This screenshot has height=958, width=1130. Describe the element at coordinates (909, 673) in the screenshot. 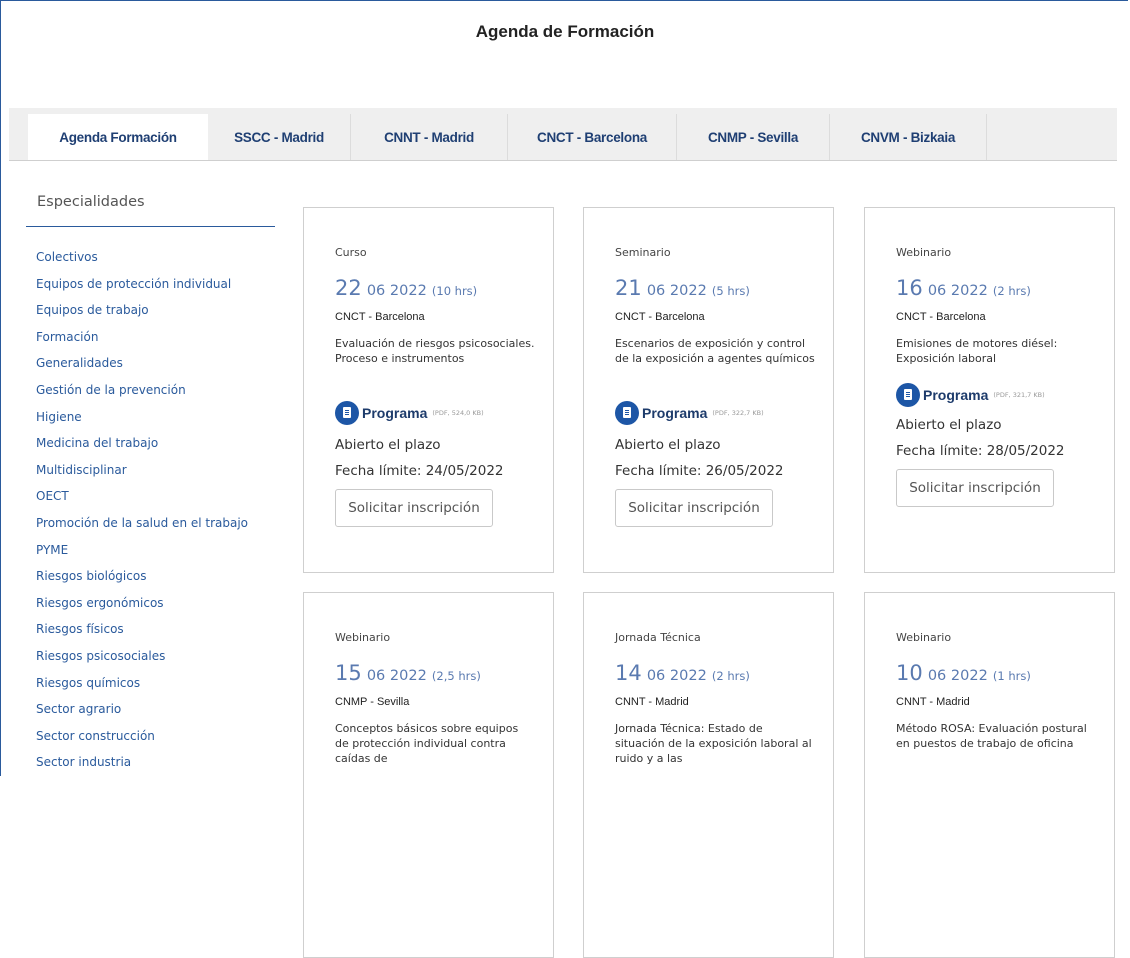

I see `event-day: 10` at that location.